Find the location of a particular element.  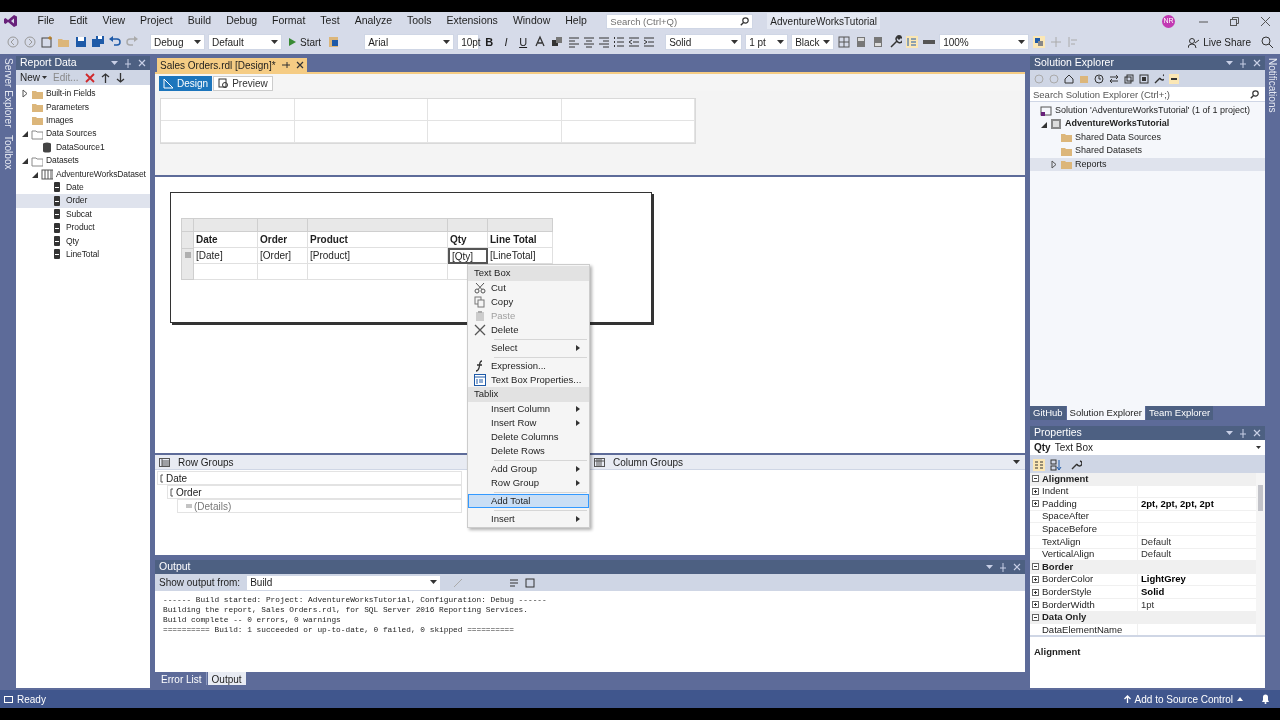

property-row: BorderWidth 1pt is located at coordinates (1143, 605).